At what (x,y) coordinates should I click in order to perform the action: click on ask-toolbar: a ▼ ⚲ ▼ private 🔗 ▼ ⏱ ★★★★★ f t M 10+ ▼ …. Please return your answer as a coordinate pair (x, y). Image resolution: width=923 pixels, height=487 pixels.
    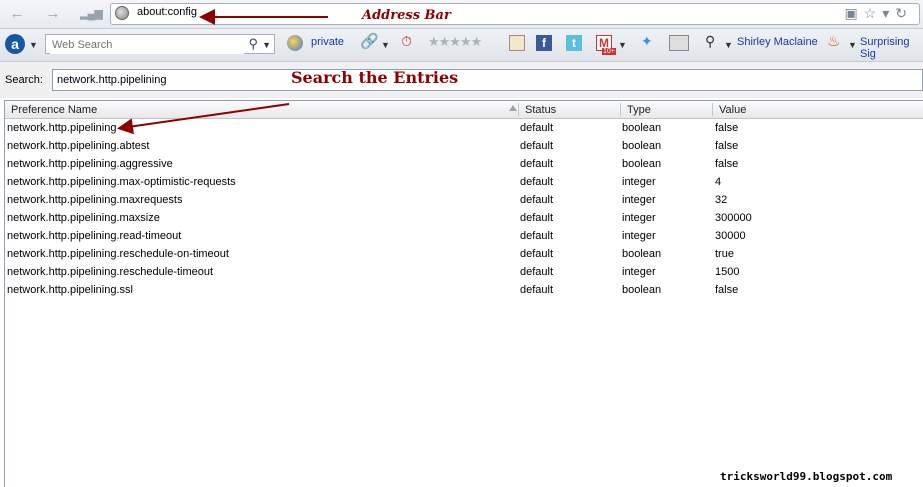
    Looking at the image, I should click on (461, 45).